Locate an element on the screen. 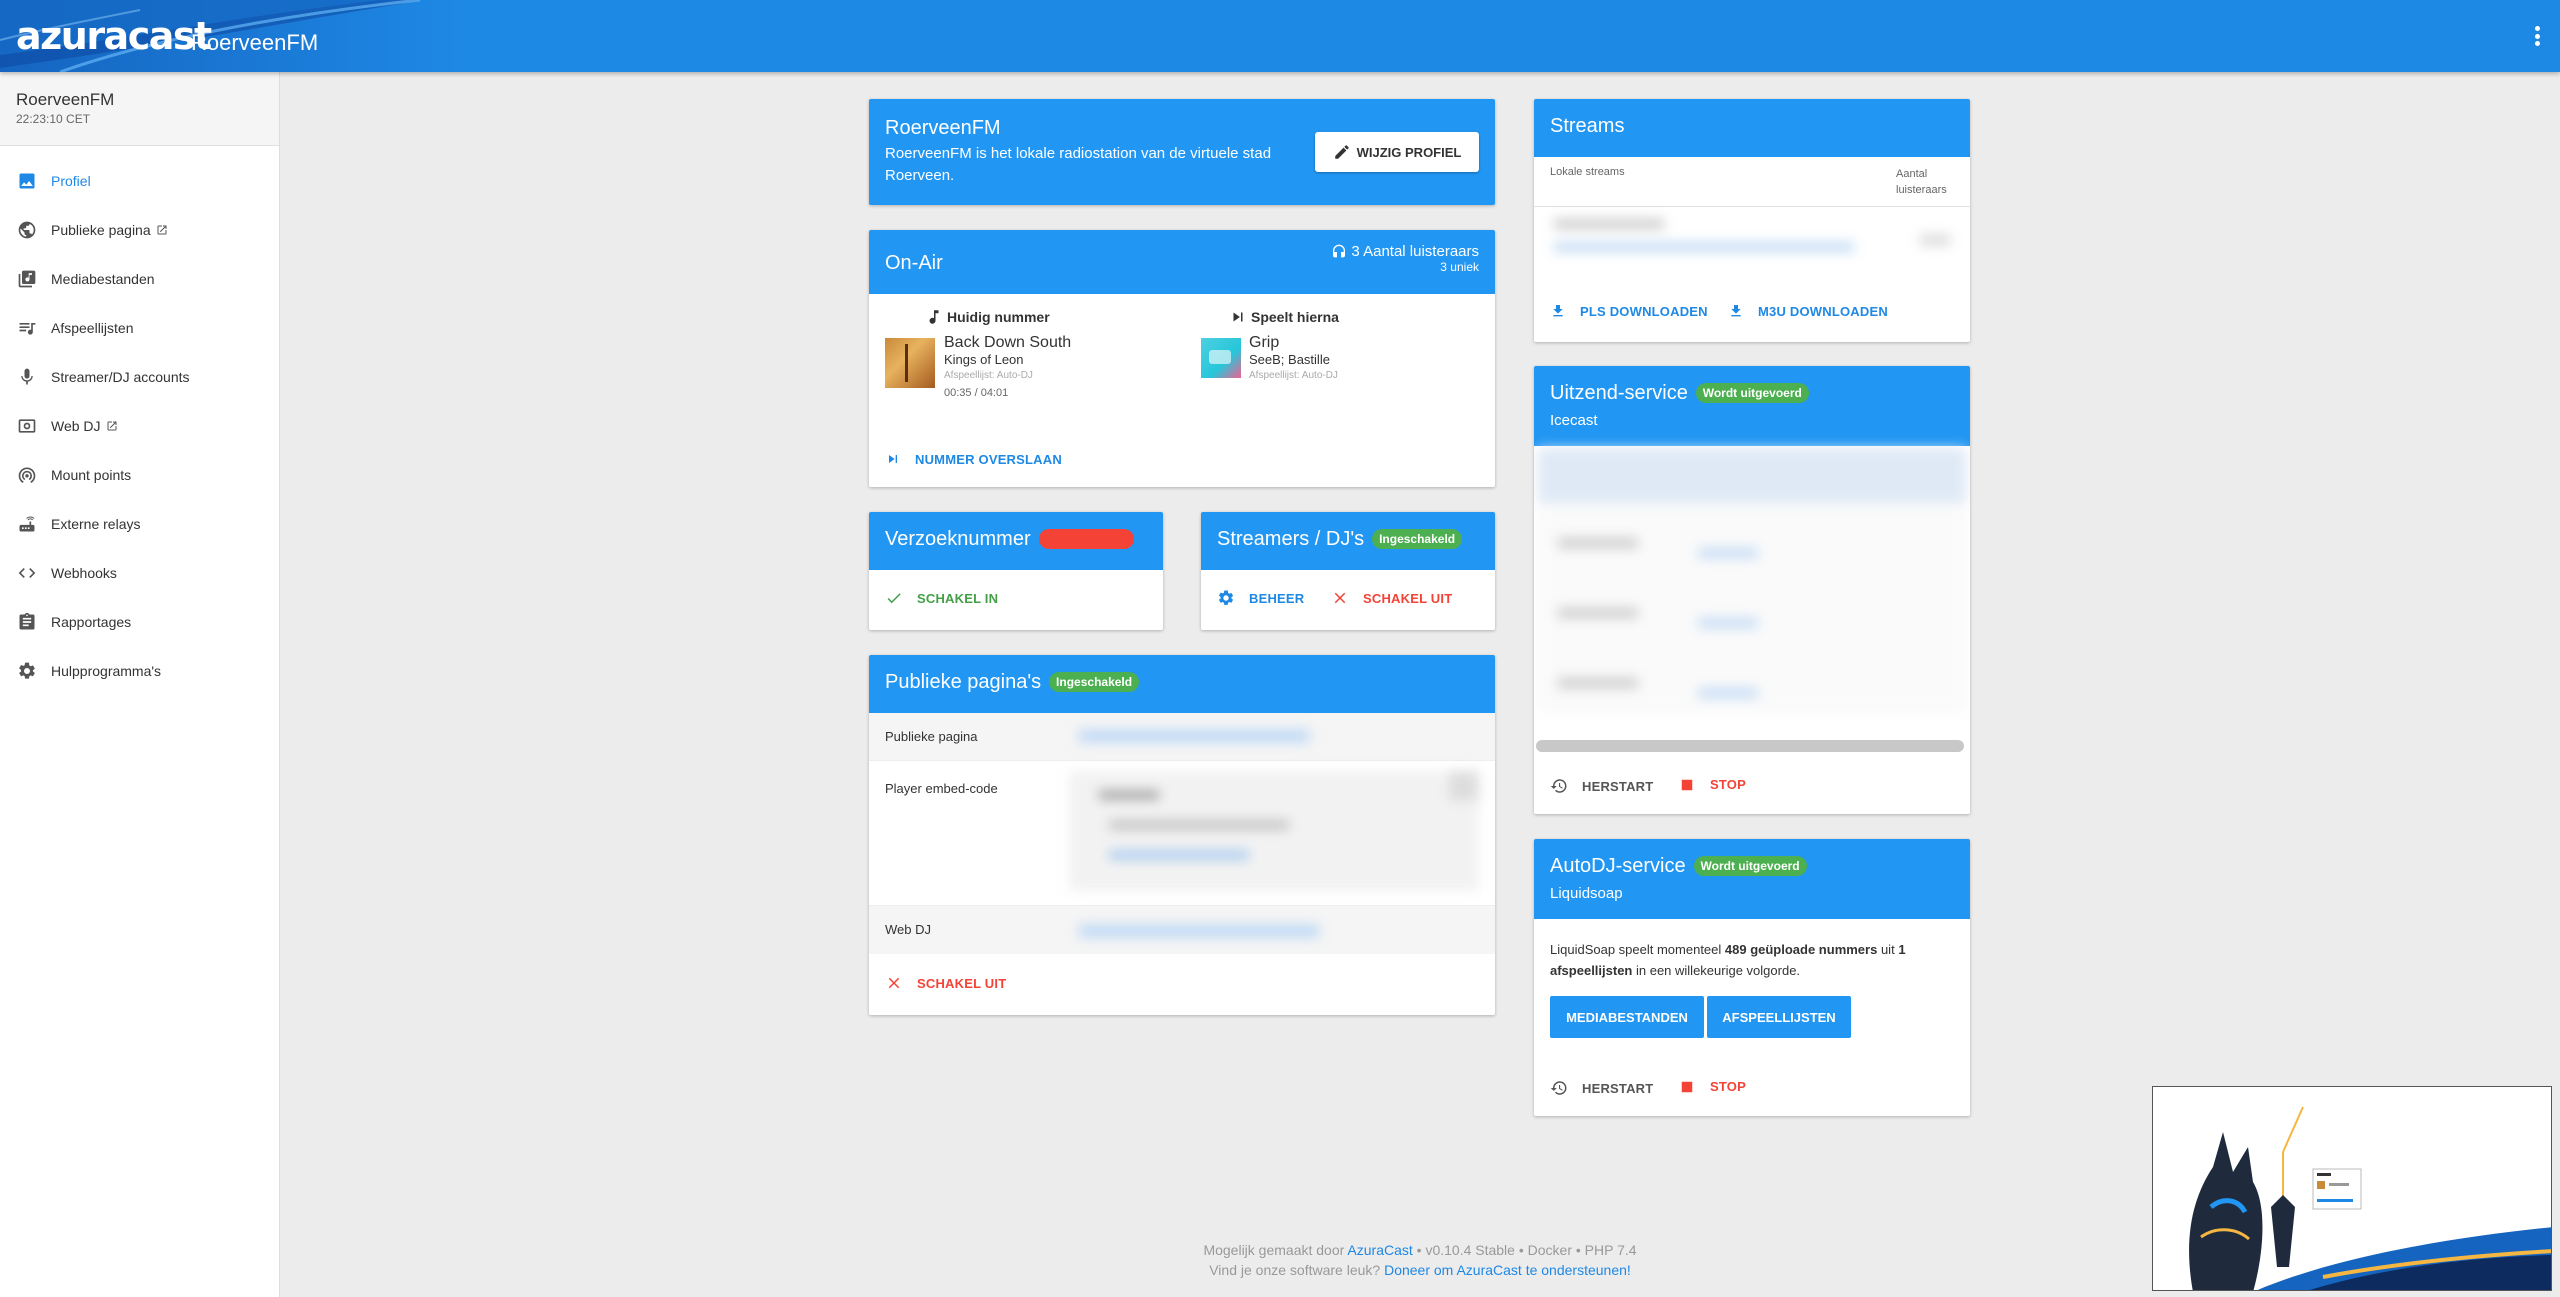 The image size is (2560, 1297). sidebar-item-mount-points: Mount points is located at coordinates (139, 474).